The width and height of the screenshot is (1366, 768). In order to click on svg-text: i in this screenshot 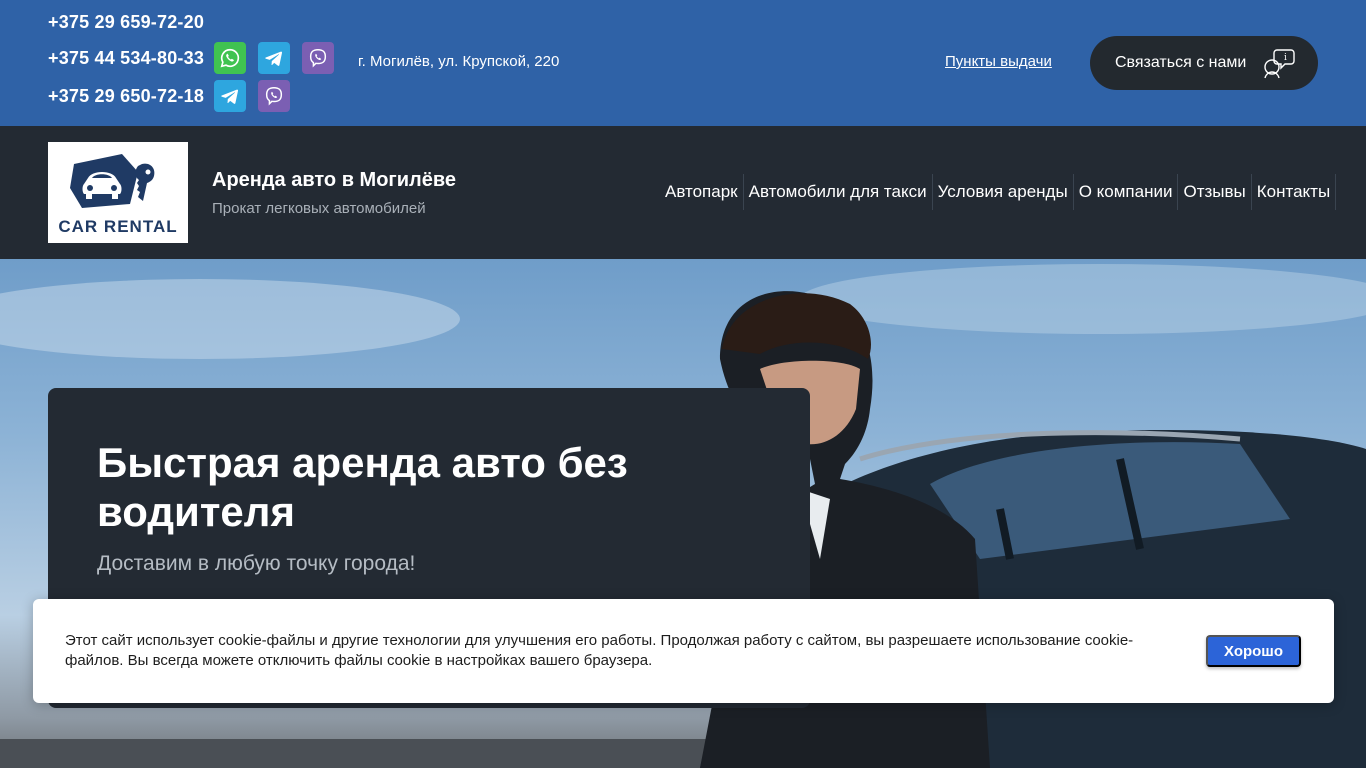, I will do `click(1285, 58)`.